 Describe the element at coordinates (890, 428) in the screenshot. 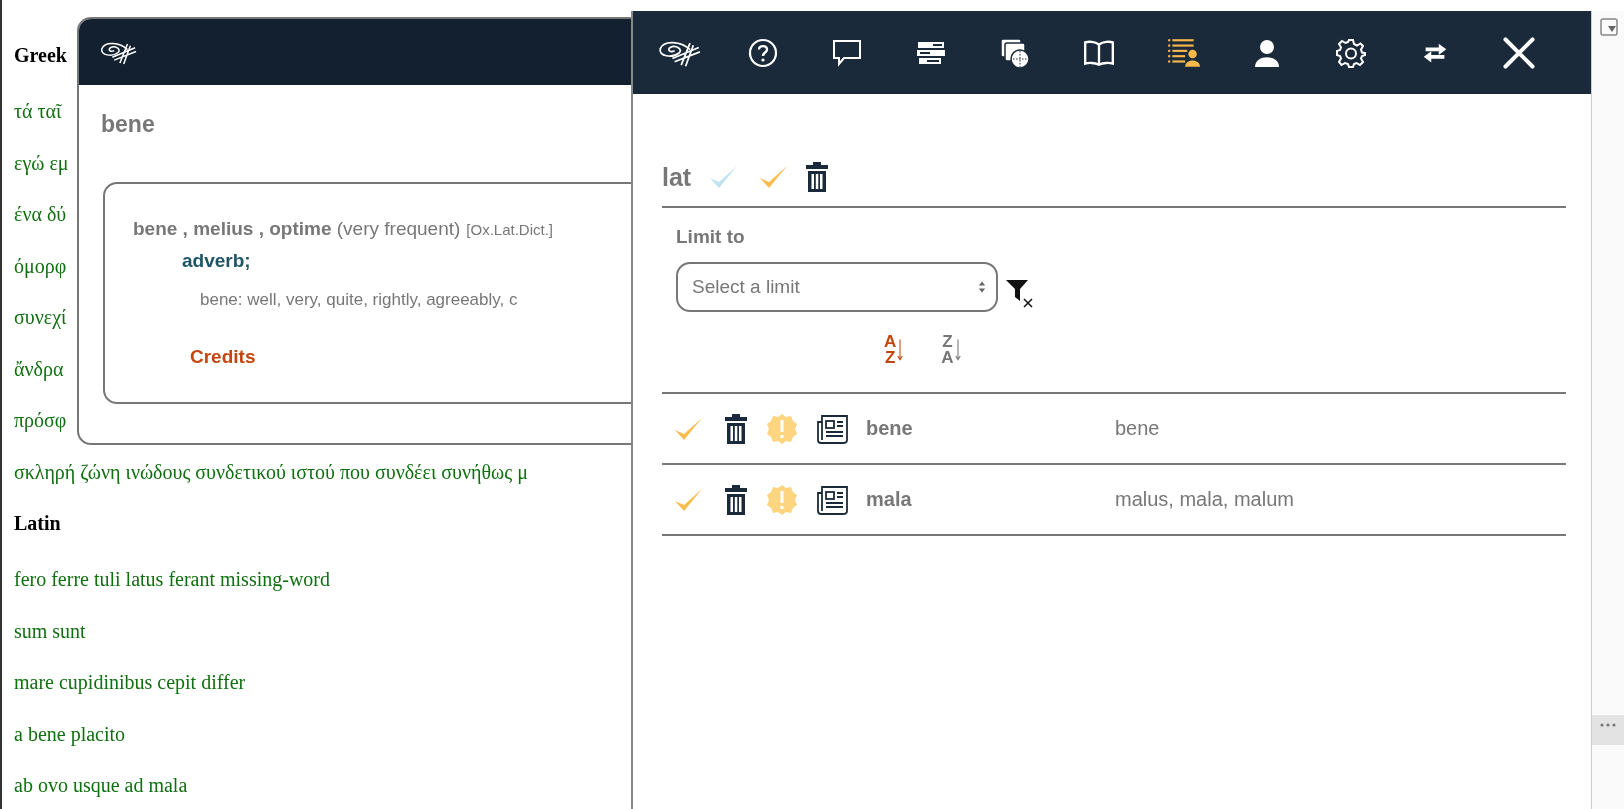

I see `word-text: bene` at that location.